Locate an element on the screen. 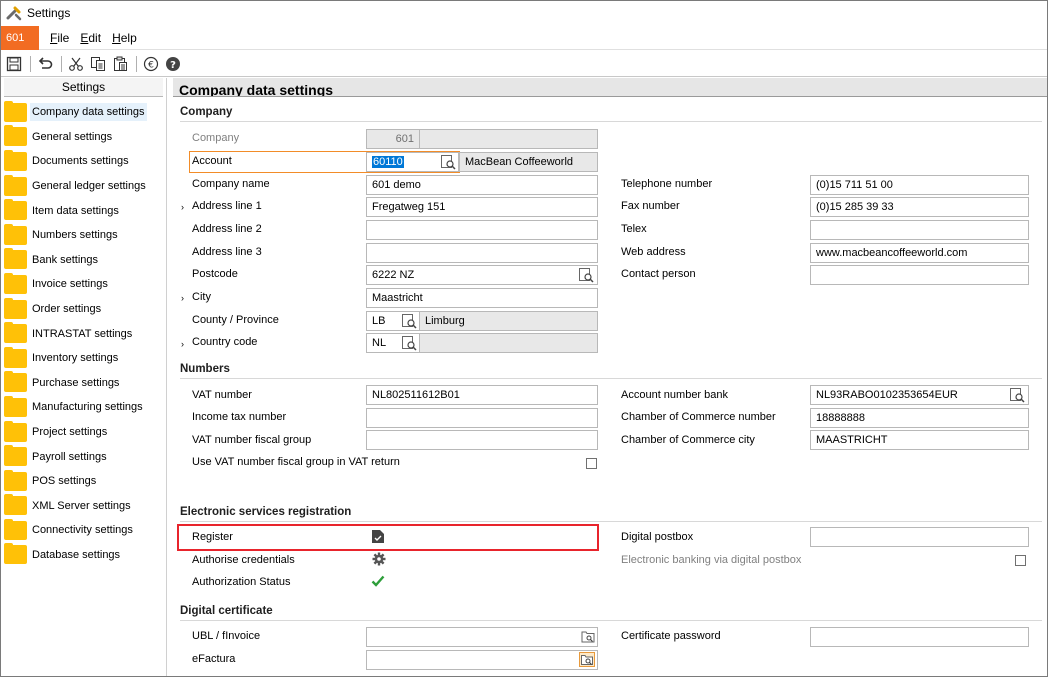 The width and height of the screenshot is (1048, 677). web-address-field: www.macbeancoffeeworld.com is located at coordinates (919, 253).